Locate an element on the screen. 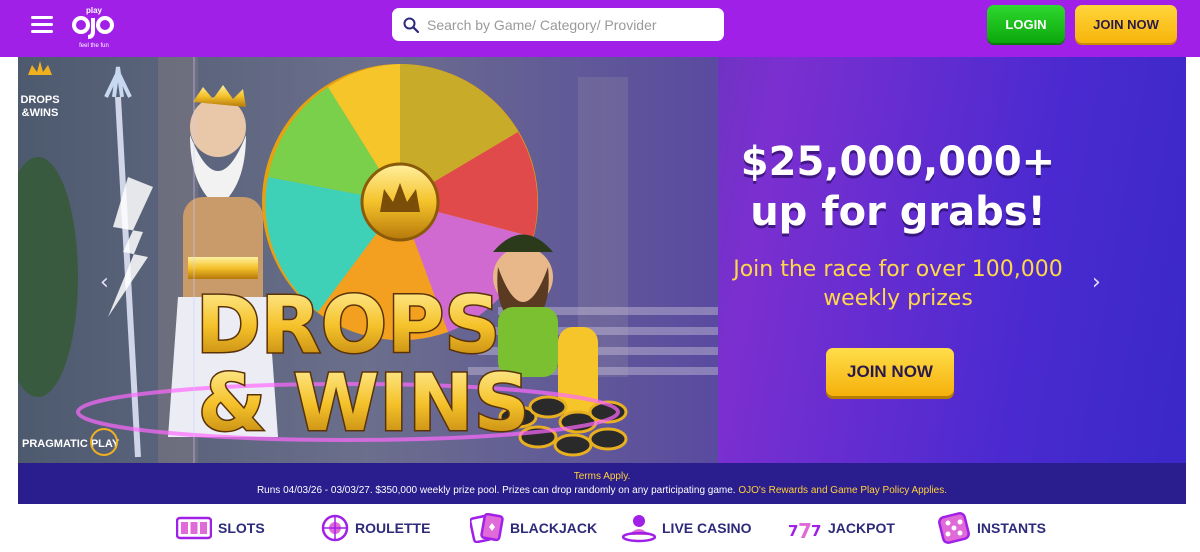 The image size is (1200, 552). category-label: BLACKJACK is located at coordinates (554, 528).